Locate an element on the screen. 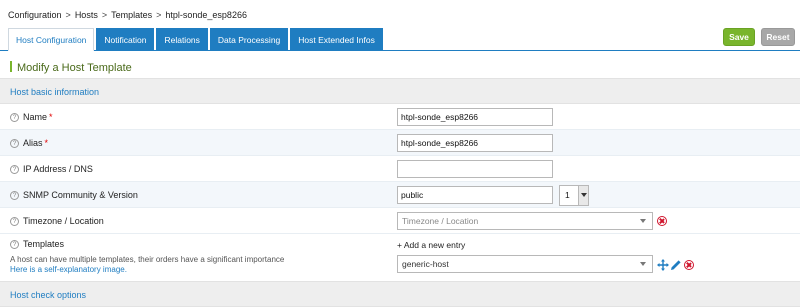 The width and height of the screenshot is (800, 308). edit-icon is located at coordinates (676, 265).